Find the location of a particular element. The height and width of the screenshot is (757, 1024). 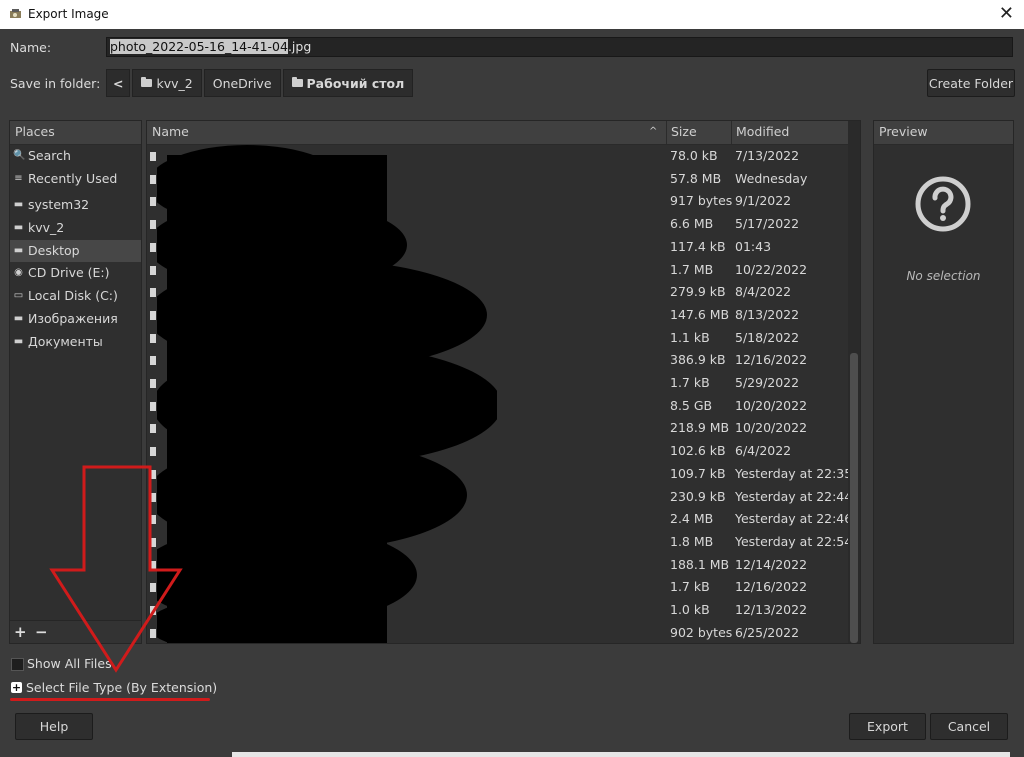

breadcrumb: < kvv_2 OneDrive Рабочий стол is located at coordinates (260, 83).